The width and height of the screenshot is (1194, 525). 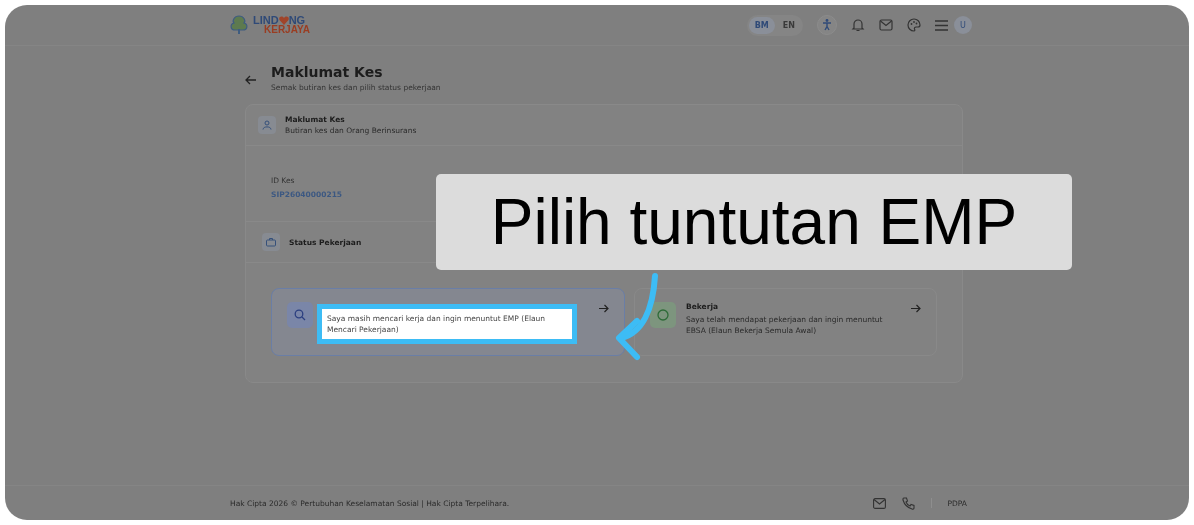 I want to click on heart-icon, so click(x=283, y=20).